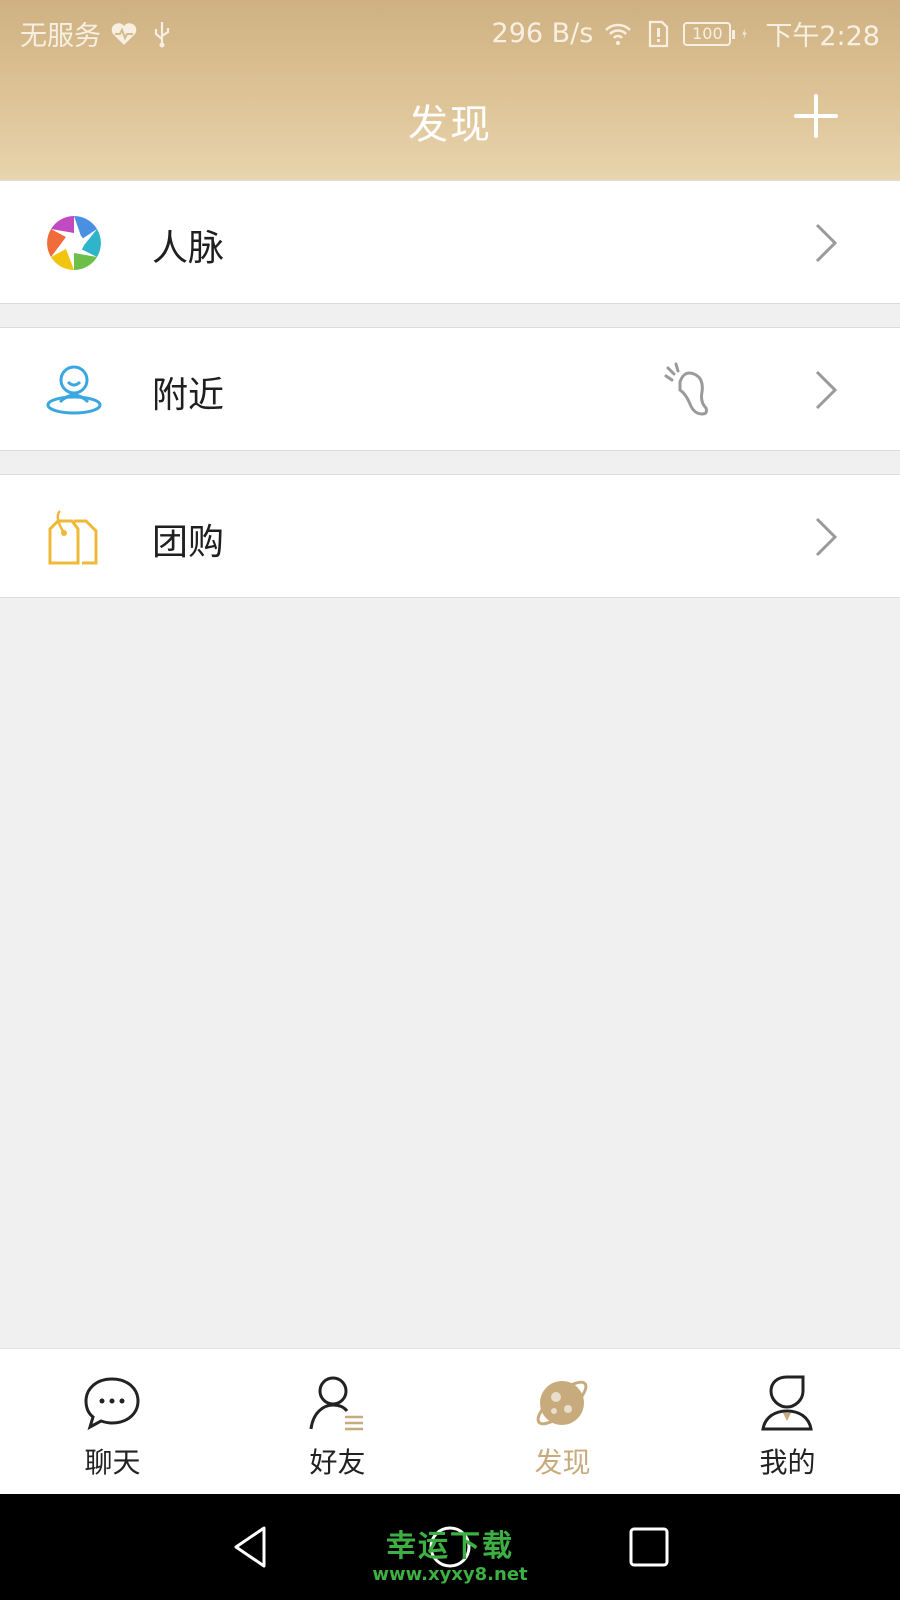 The width and height of the screenshot is (900, 1600). Describe the element at coordinates (450, 536) in the screenshot. I see `list-item-group-buy: 团购` at that location.